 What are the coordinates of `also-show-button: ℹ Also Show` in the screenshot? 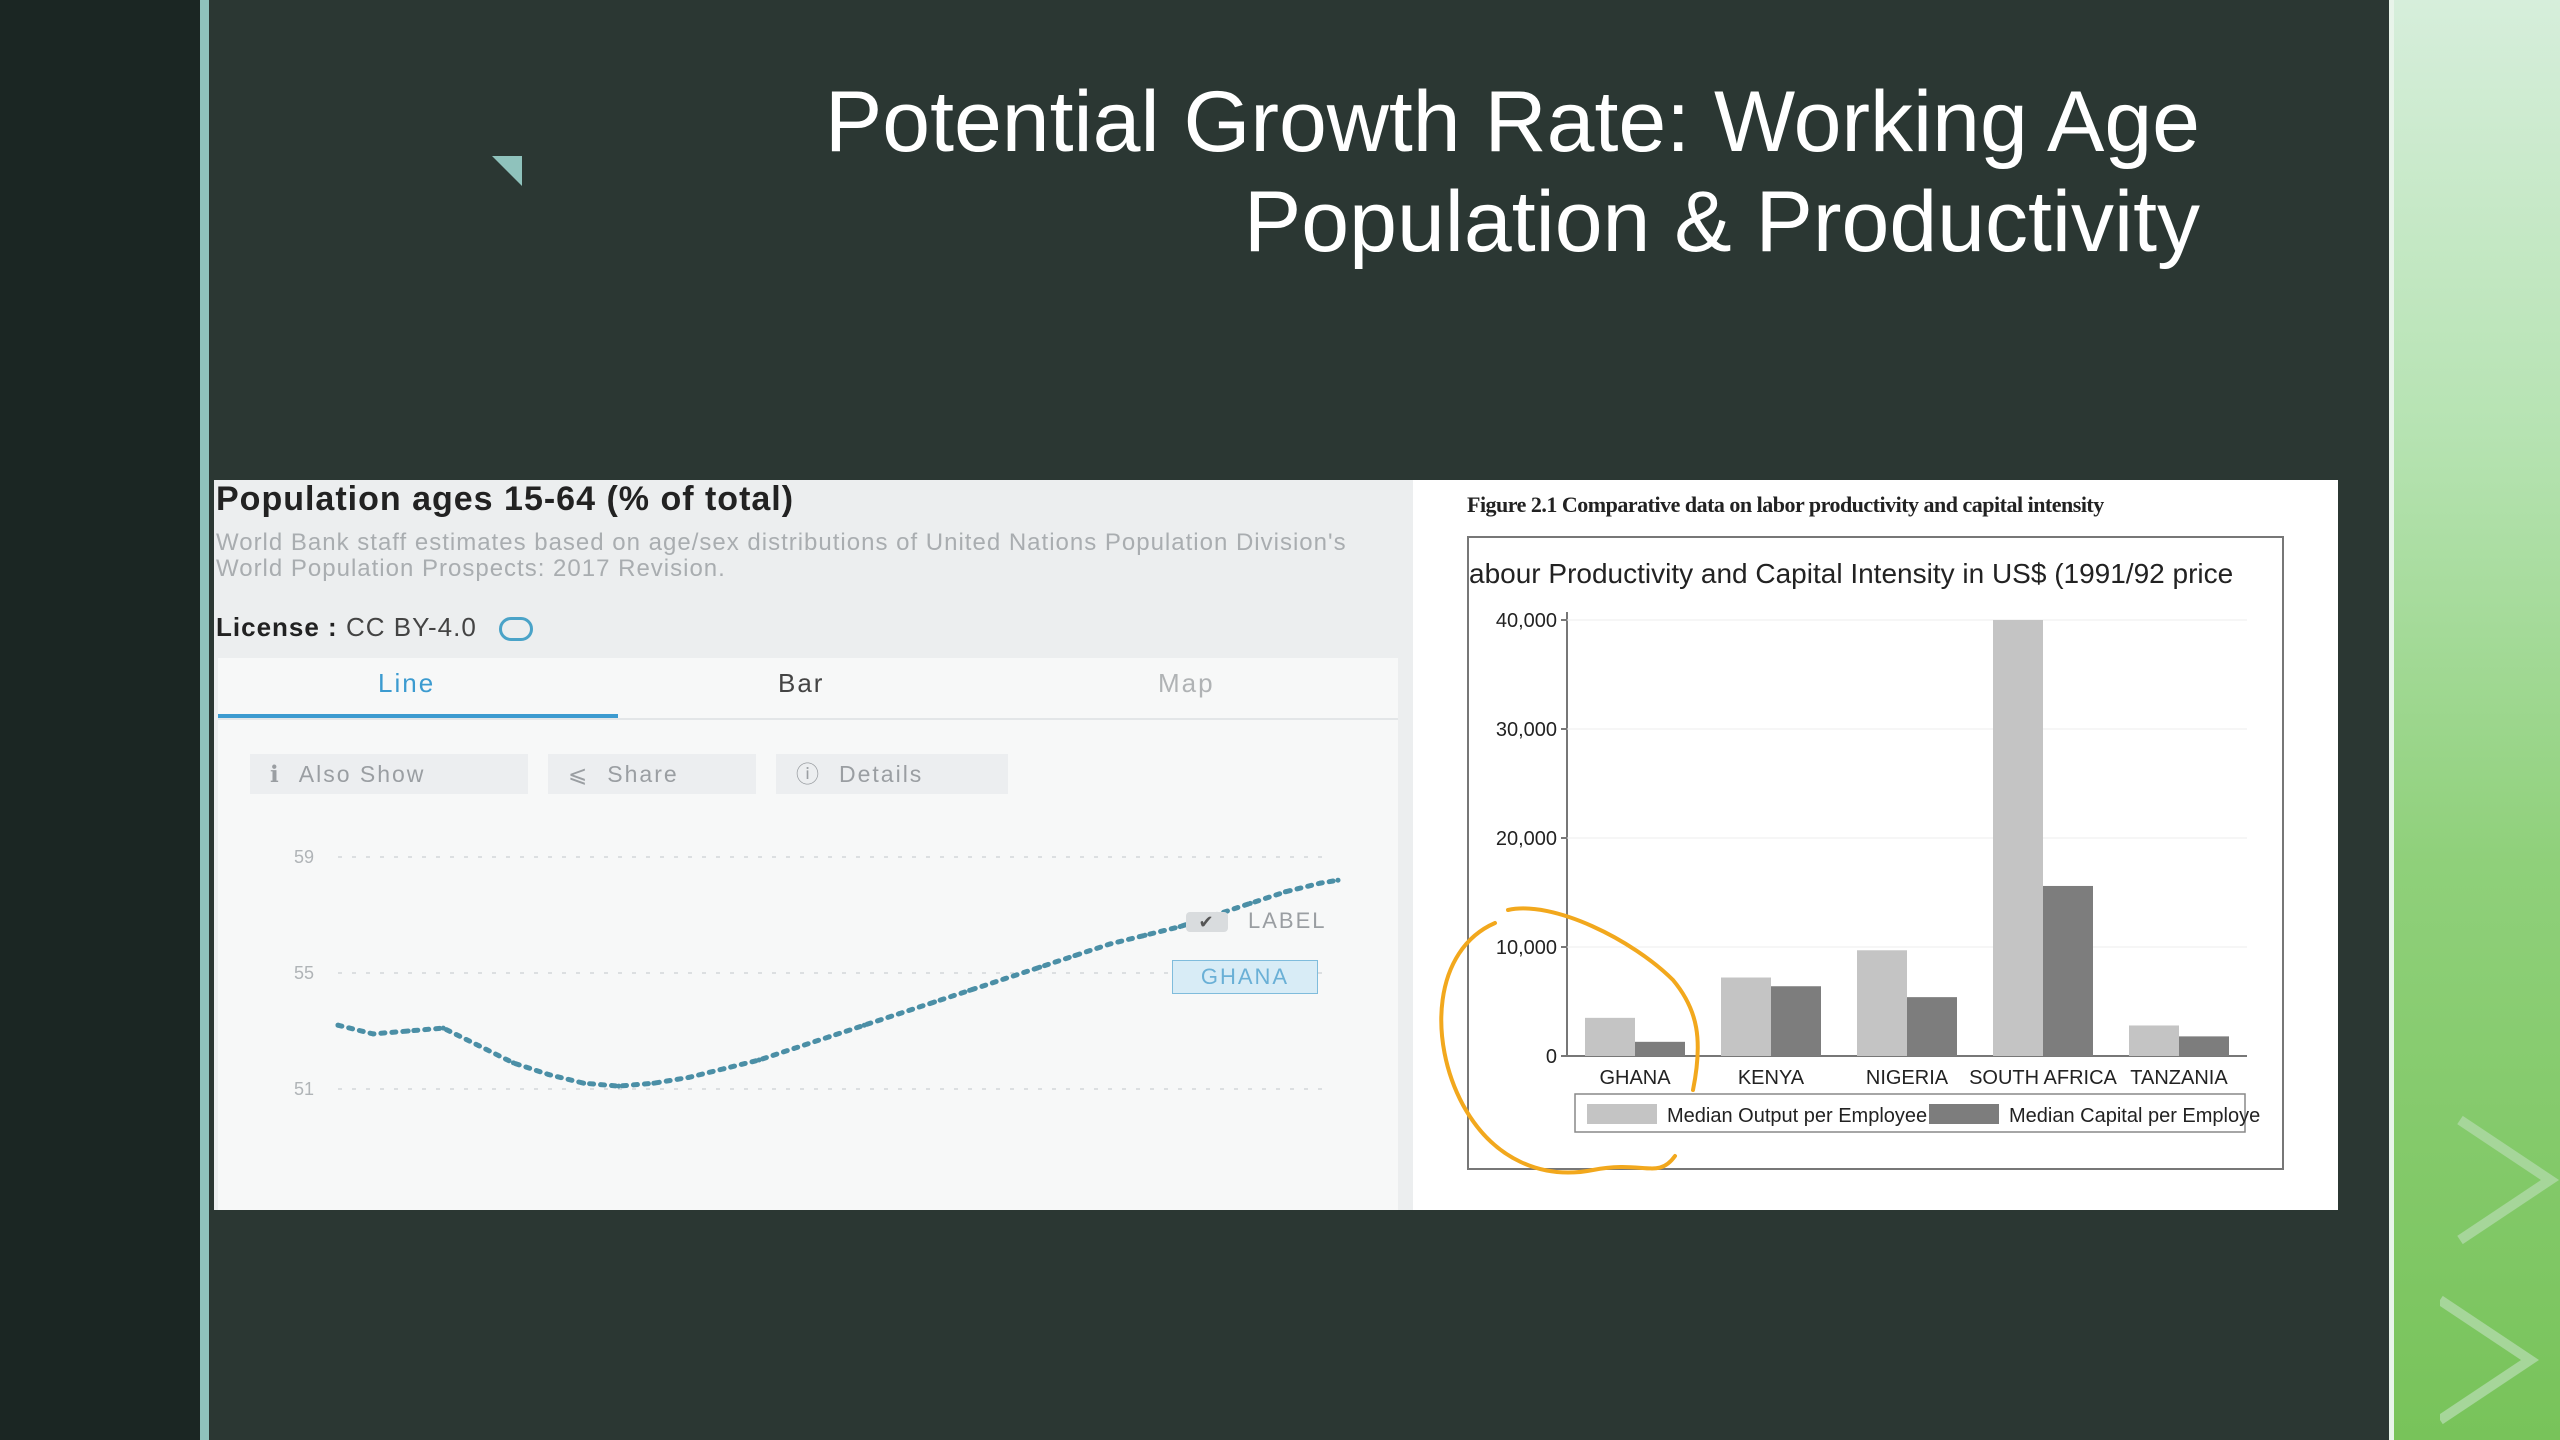 It's located at (389, 774).